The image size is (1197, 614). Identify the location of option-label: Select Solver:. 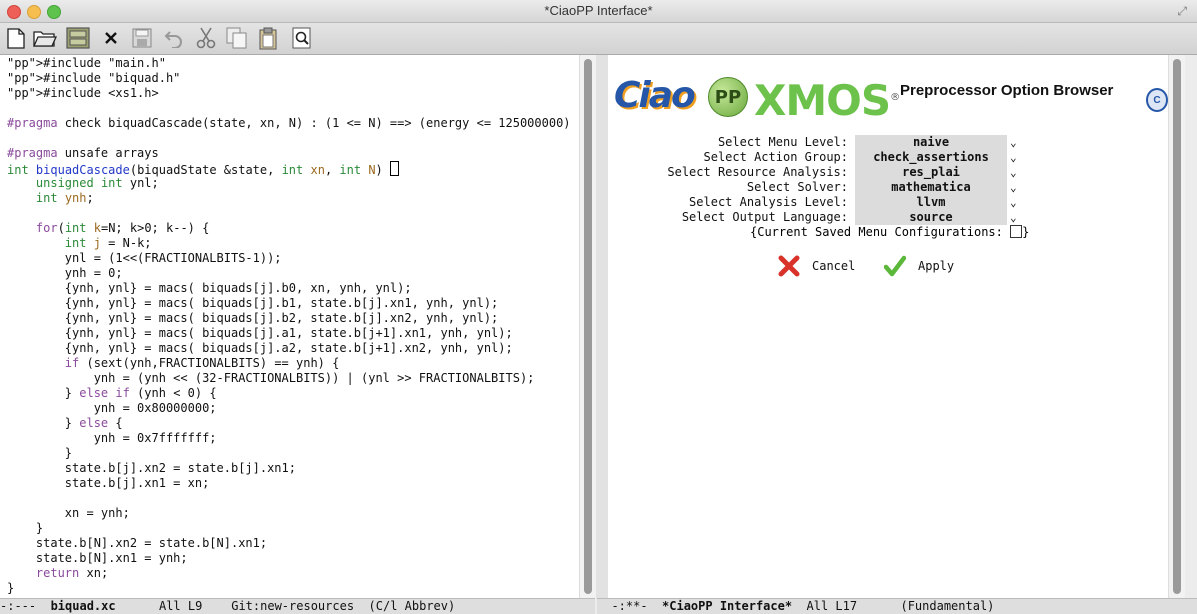
(797, 187).